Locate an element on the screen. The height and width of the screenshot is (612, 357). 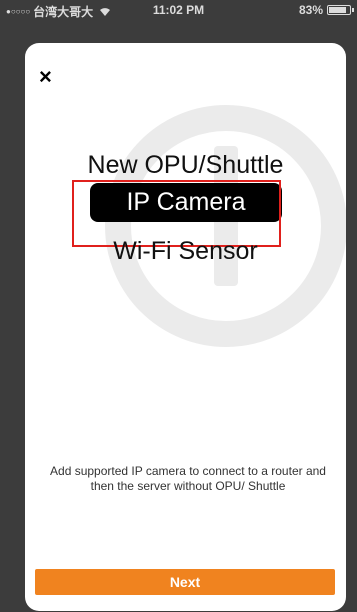
battery-percent: 83% is located at coordinates (310, 10).